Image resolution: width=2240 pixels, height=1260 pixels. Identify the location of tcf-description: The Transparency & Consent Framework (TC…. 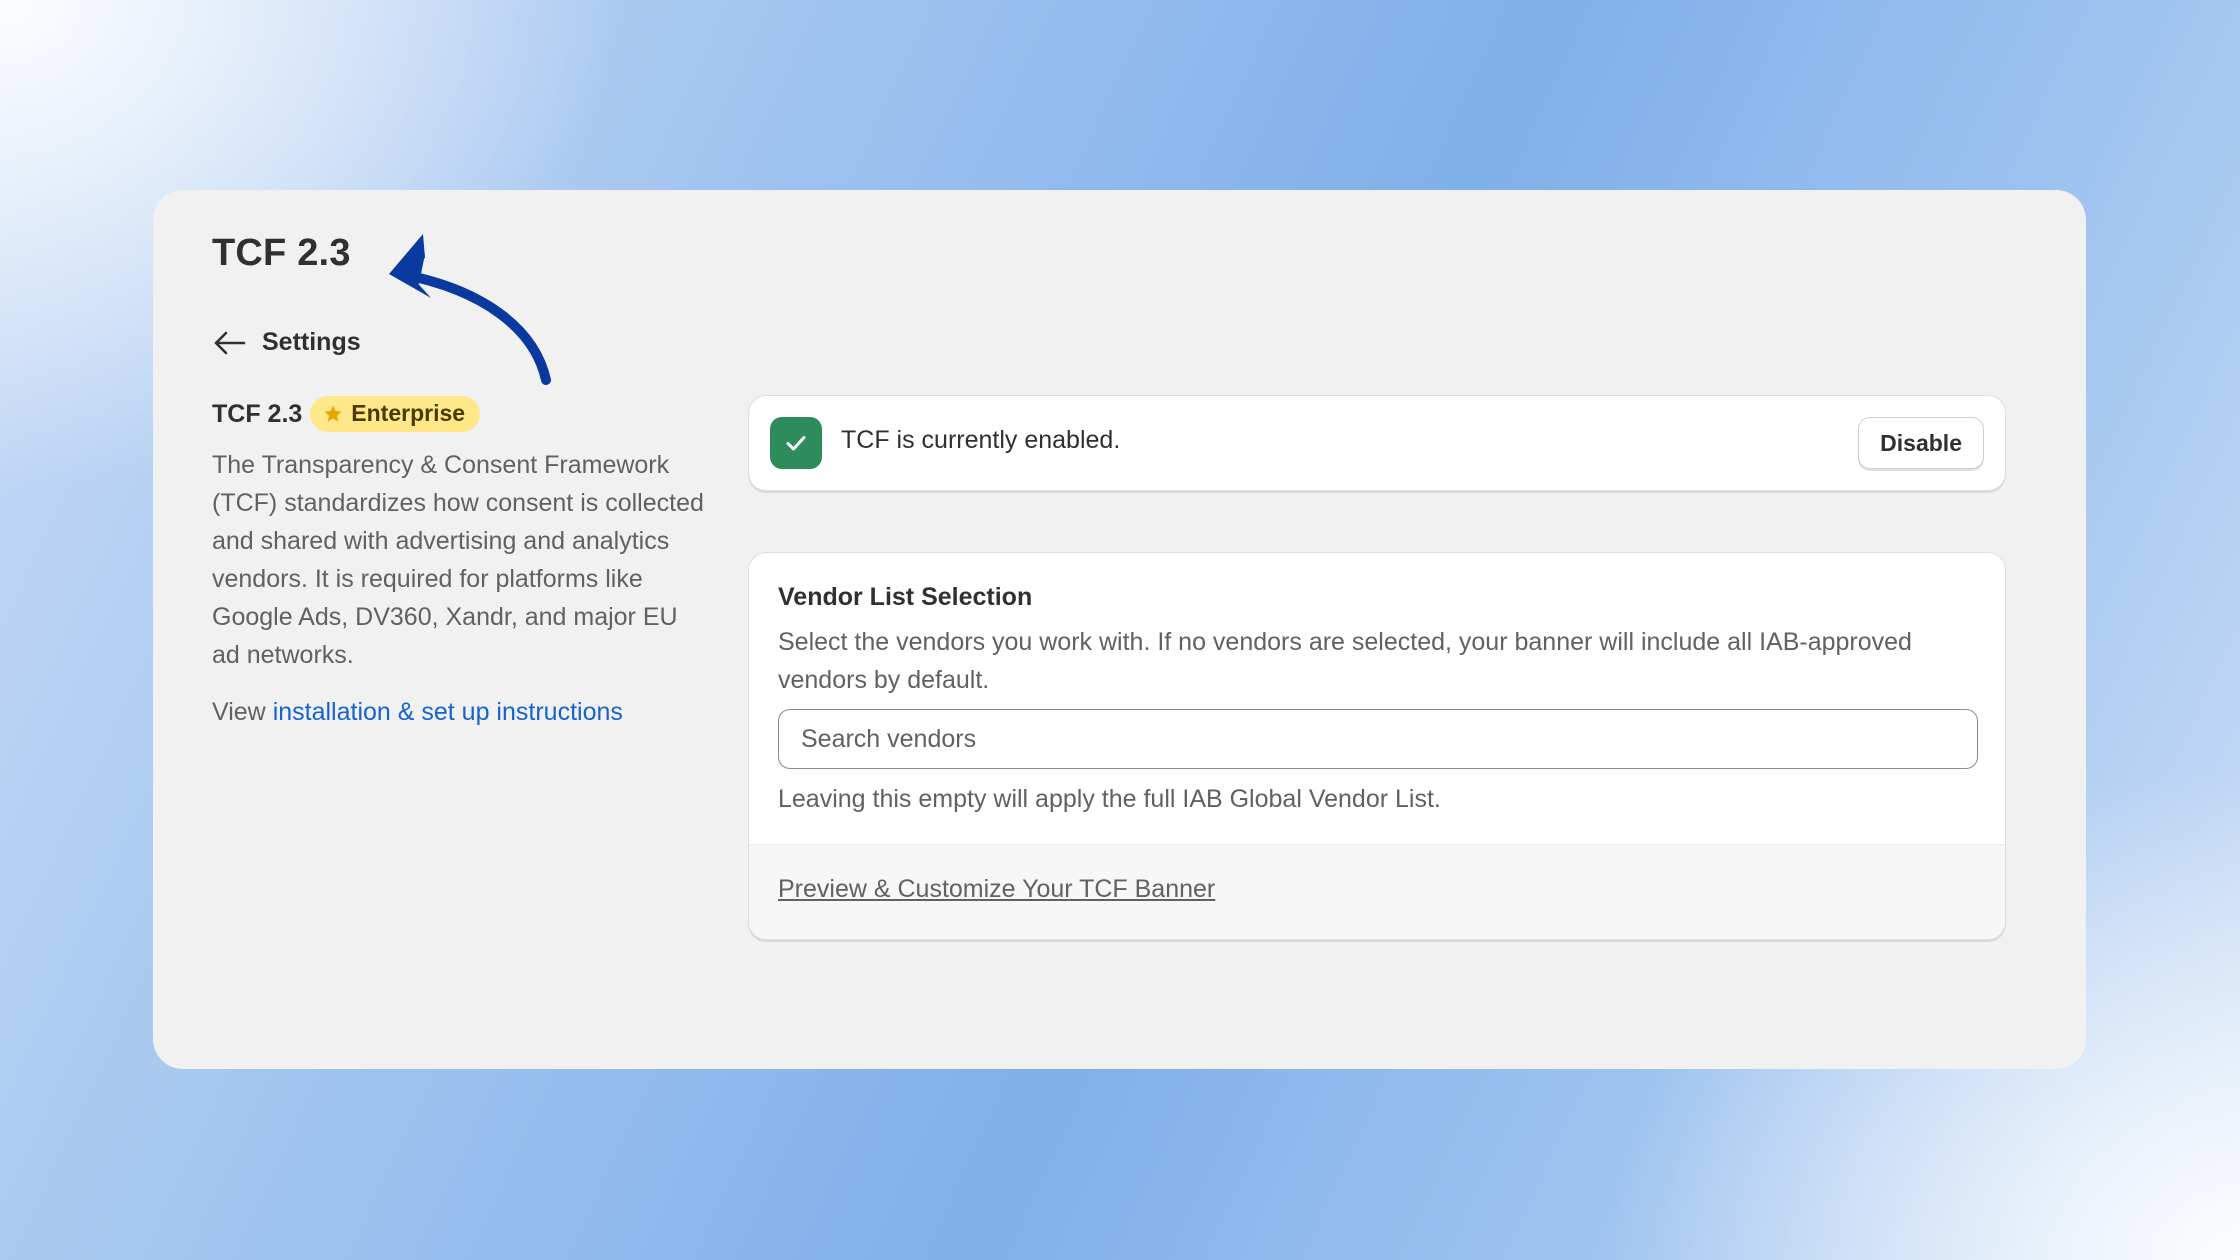
(458, 560).